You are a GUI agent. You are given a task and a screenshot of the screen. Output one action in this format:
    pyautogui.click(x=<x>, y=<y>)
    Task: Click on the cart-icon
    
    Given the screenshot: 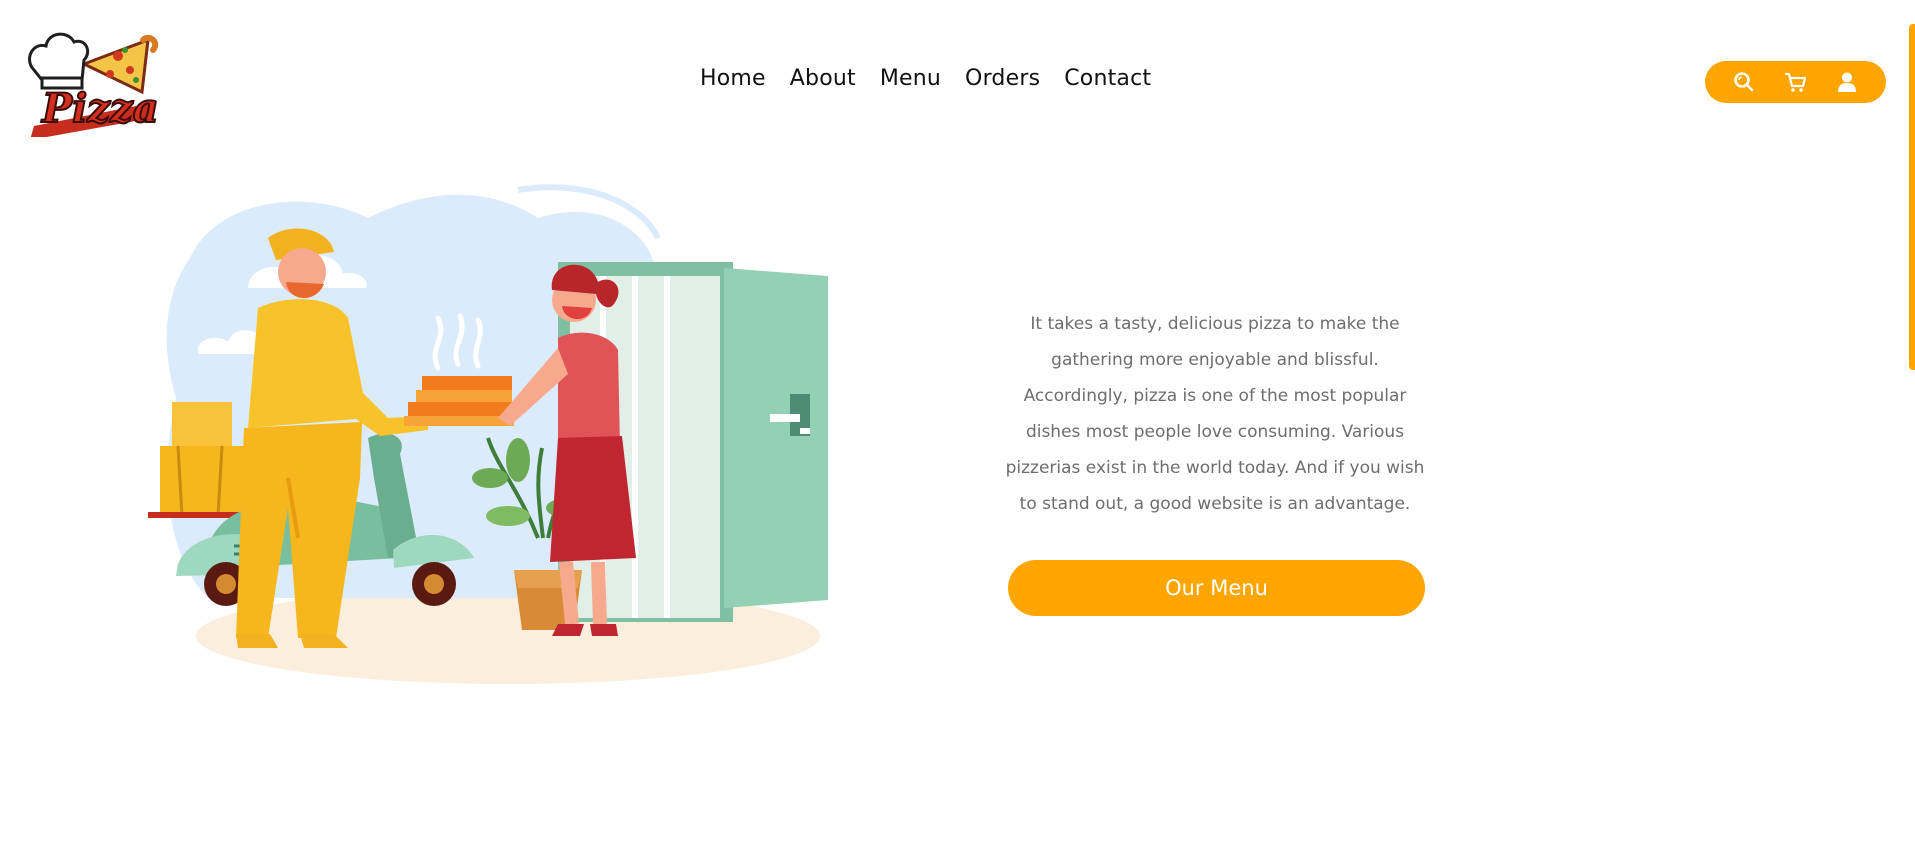 What is the action you would take?
    pyautogui.click(x=1795, y=82)
    